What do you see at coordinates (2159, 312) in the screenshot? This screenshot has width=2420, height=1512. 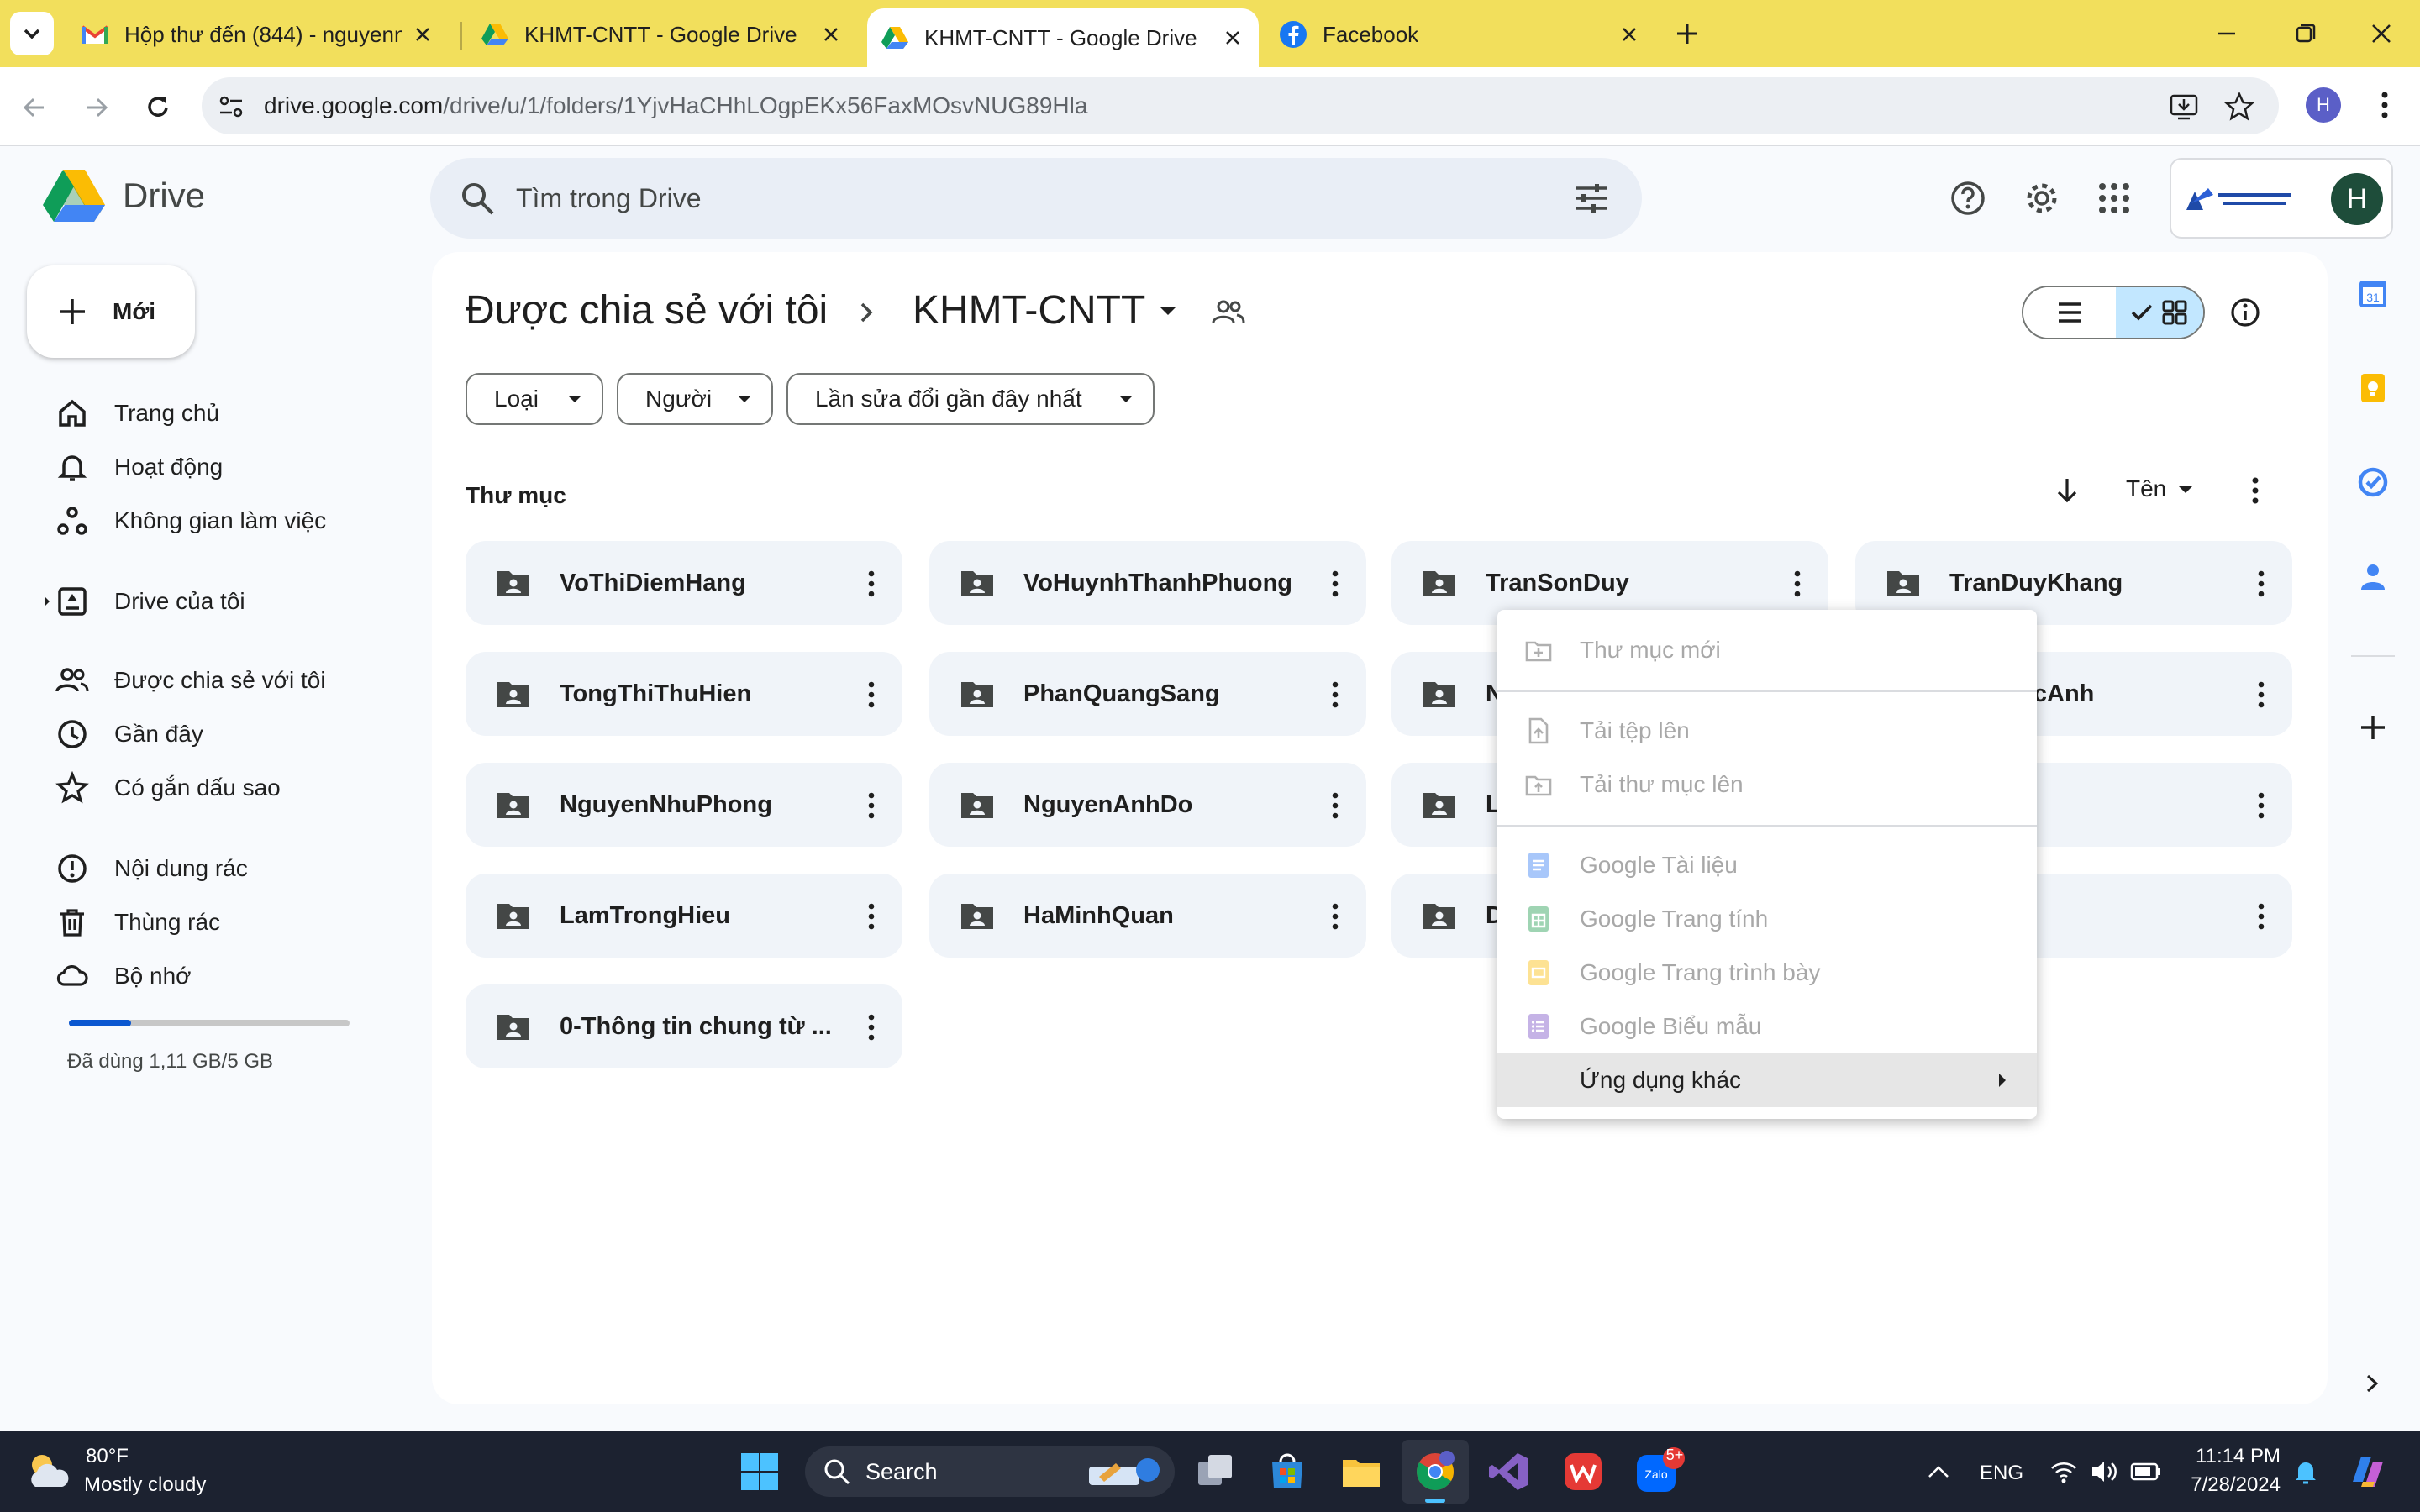 I see `grid-view-button` at bounding box center [2159, 312].